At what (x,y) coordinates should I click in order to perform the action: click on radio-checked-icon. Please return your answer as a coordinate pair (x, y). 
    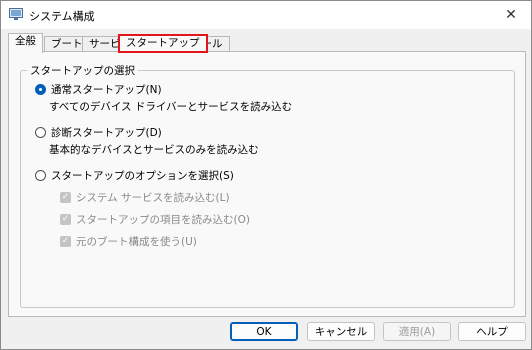
    Looking at the image, I should click on (40, 89).